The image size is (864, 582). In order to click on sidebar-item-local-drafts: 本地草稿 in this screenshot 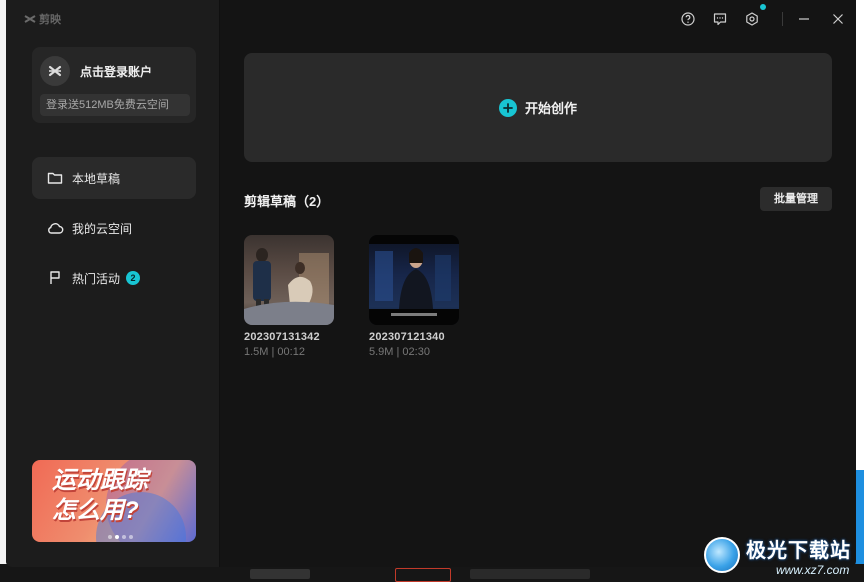, I will do `click(114, 178)`.